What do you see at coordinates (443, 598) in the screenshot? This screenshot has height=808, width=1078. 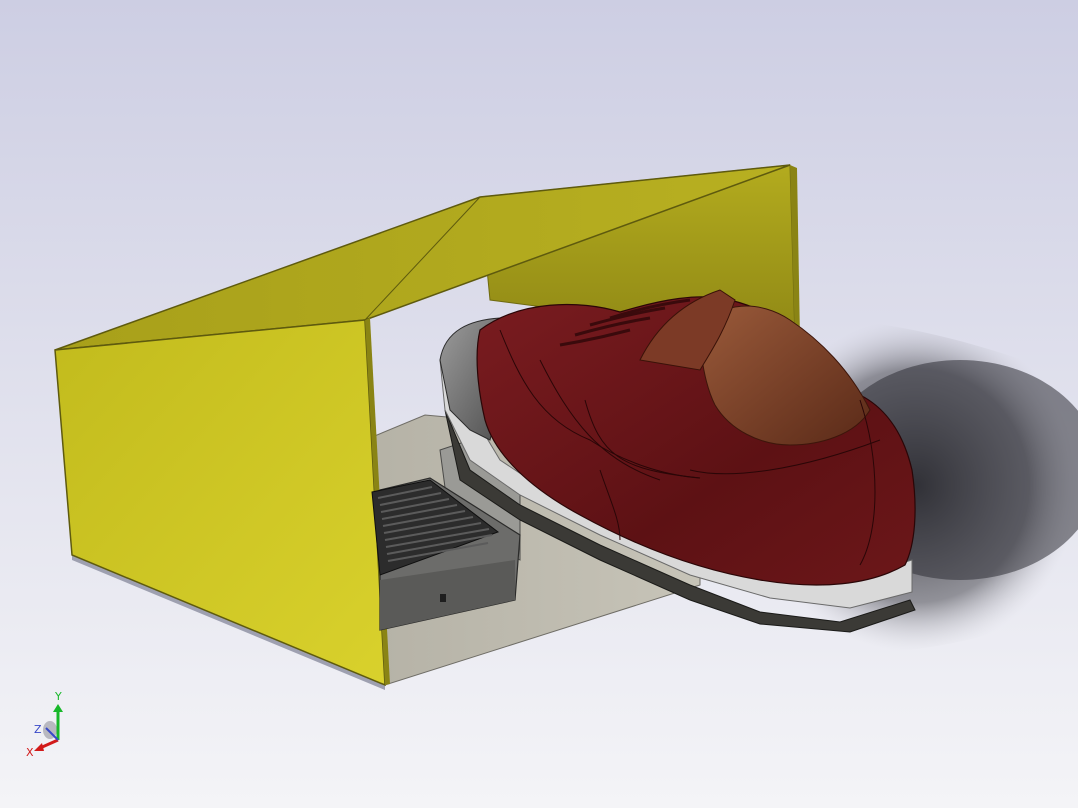 I see `pedal-screw` at bounding box center [443, 598].